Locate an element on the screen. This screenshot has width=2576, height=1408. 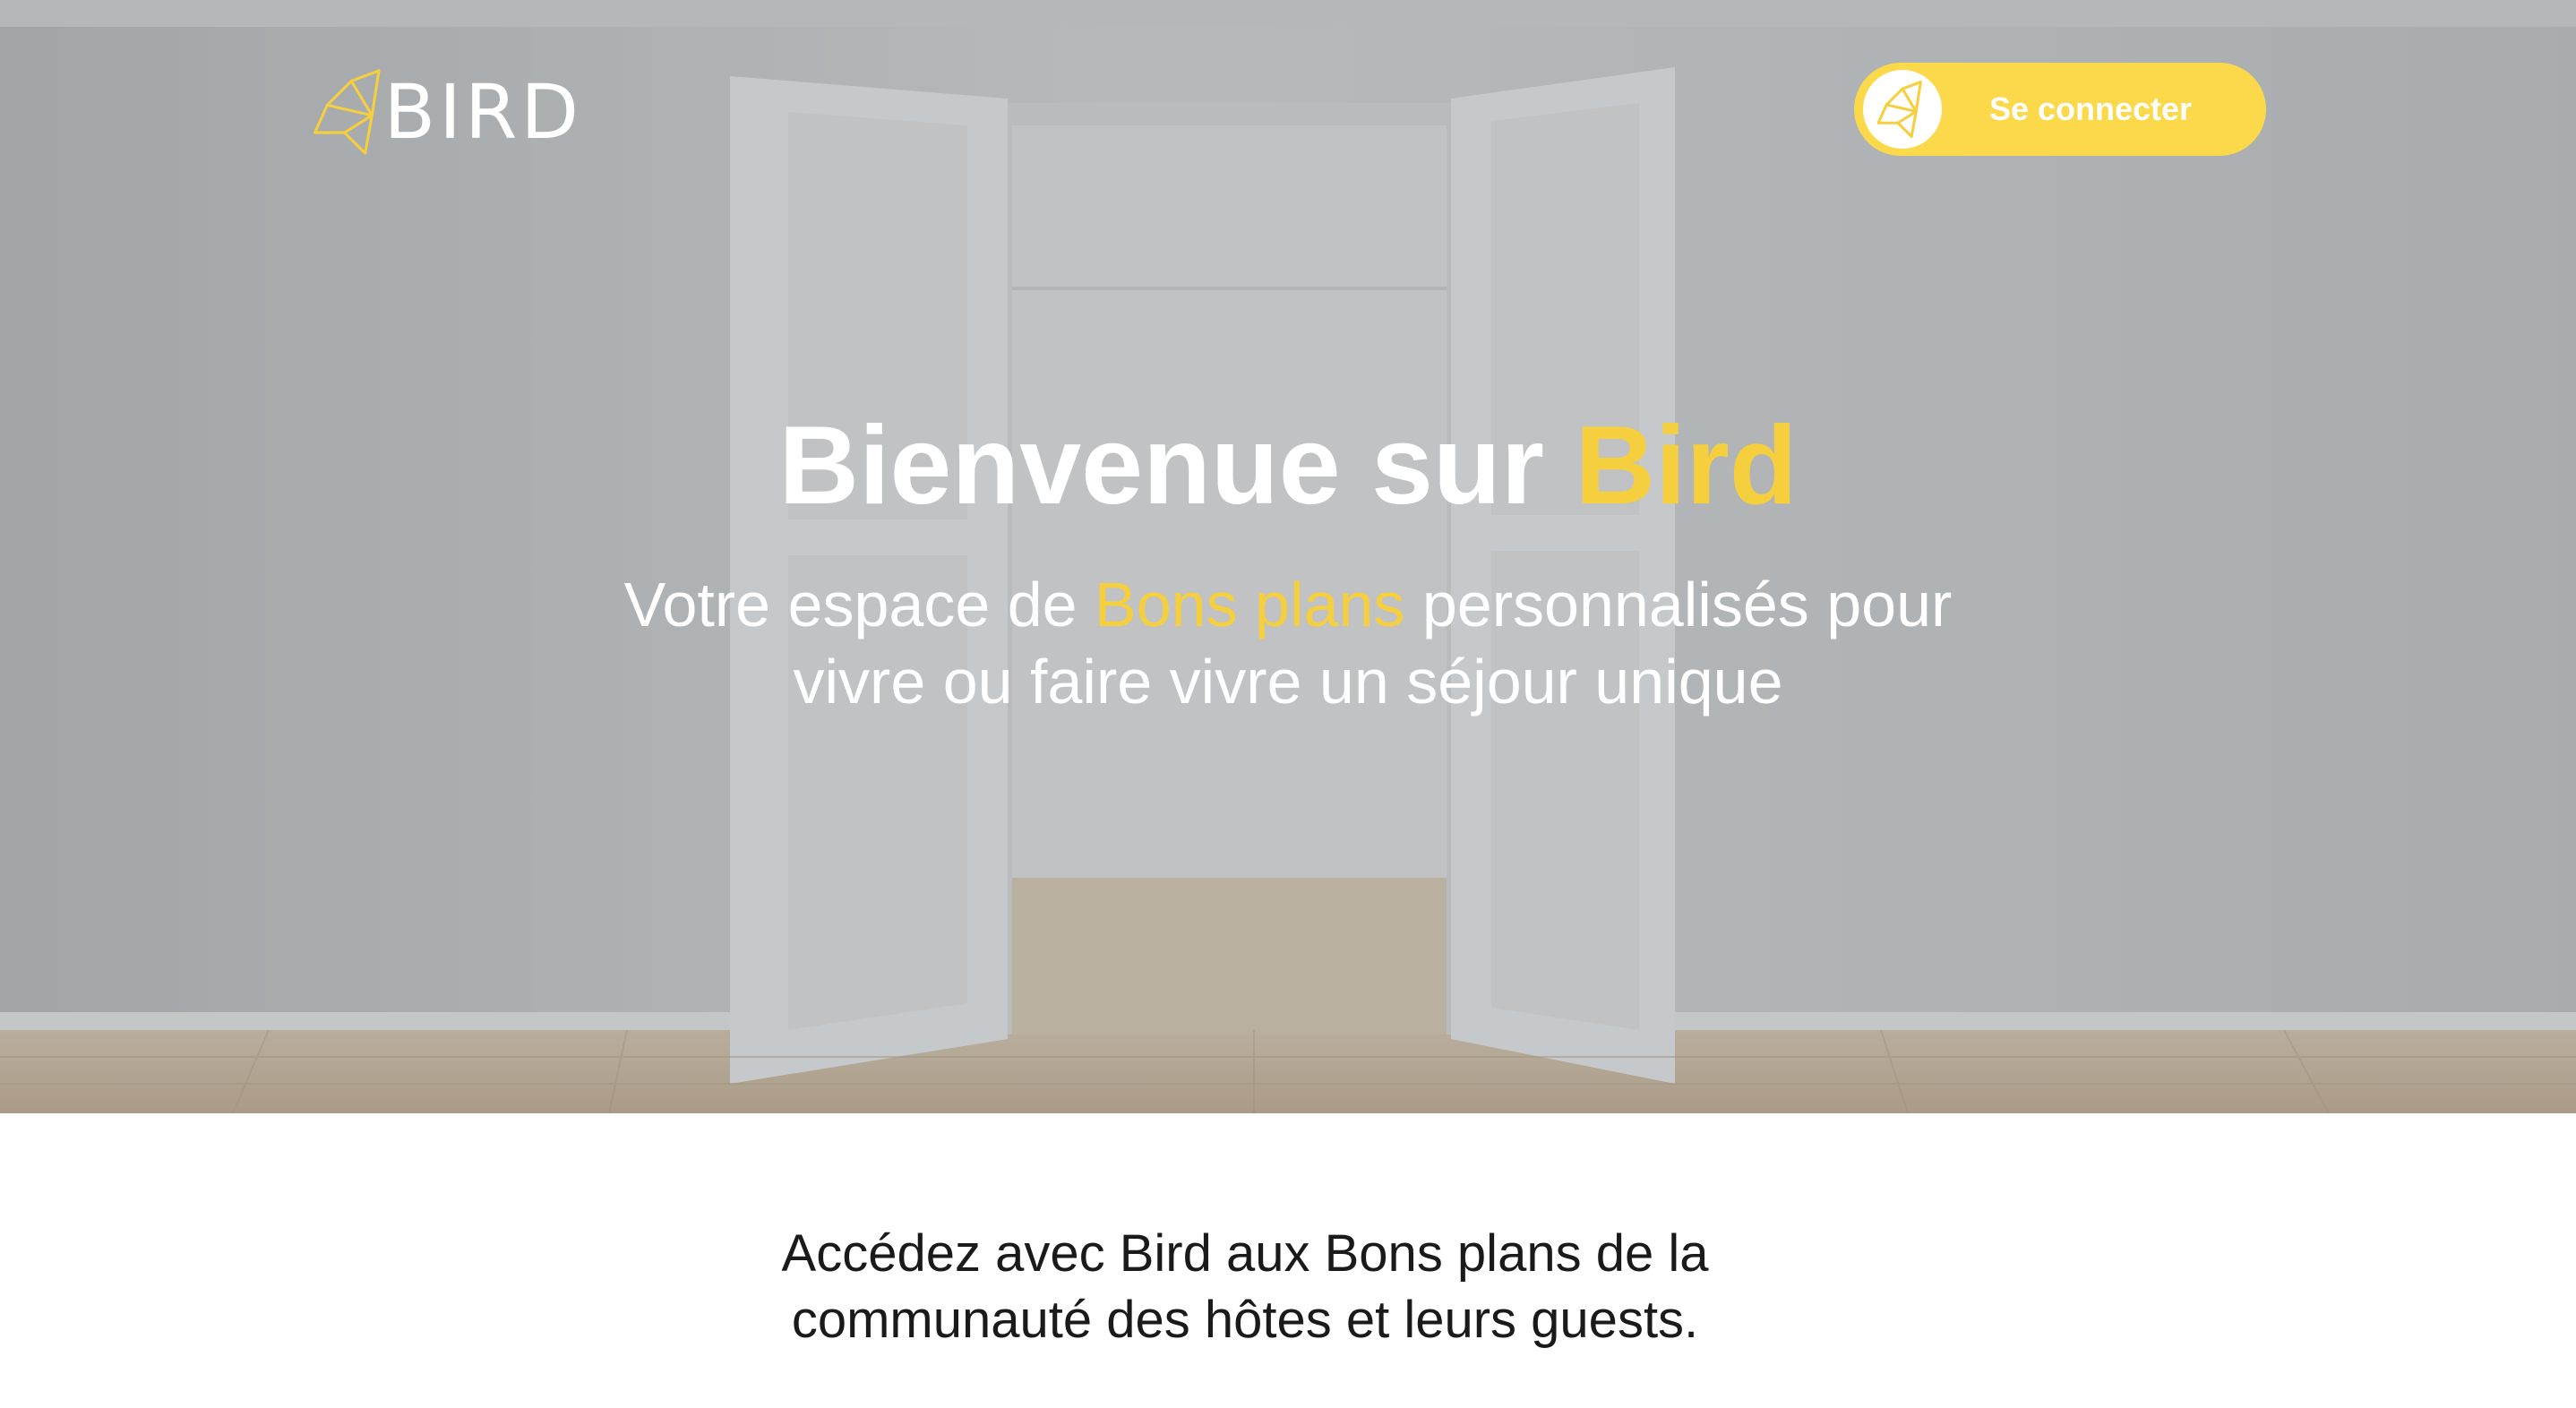
login-button: Se connecter is located at coordinates (2060, 109).